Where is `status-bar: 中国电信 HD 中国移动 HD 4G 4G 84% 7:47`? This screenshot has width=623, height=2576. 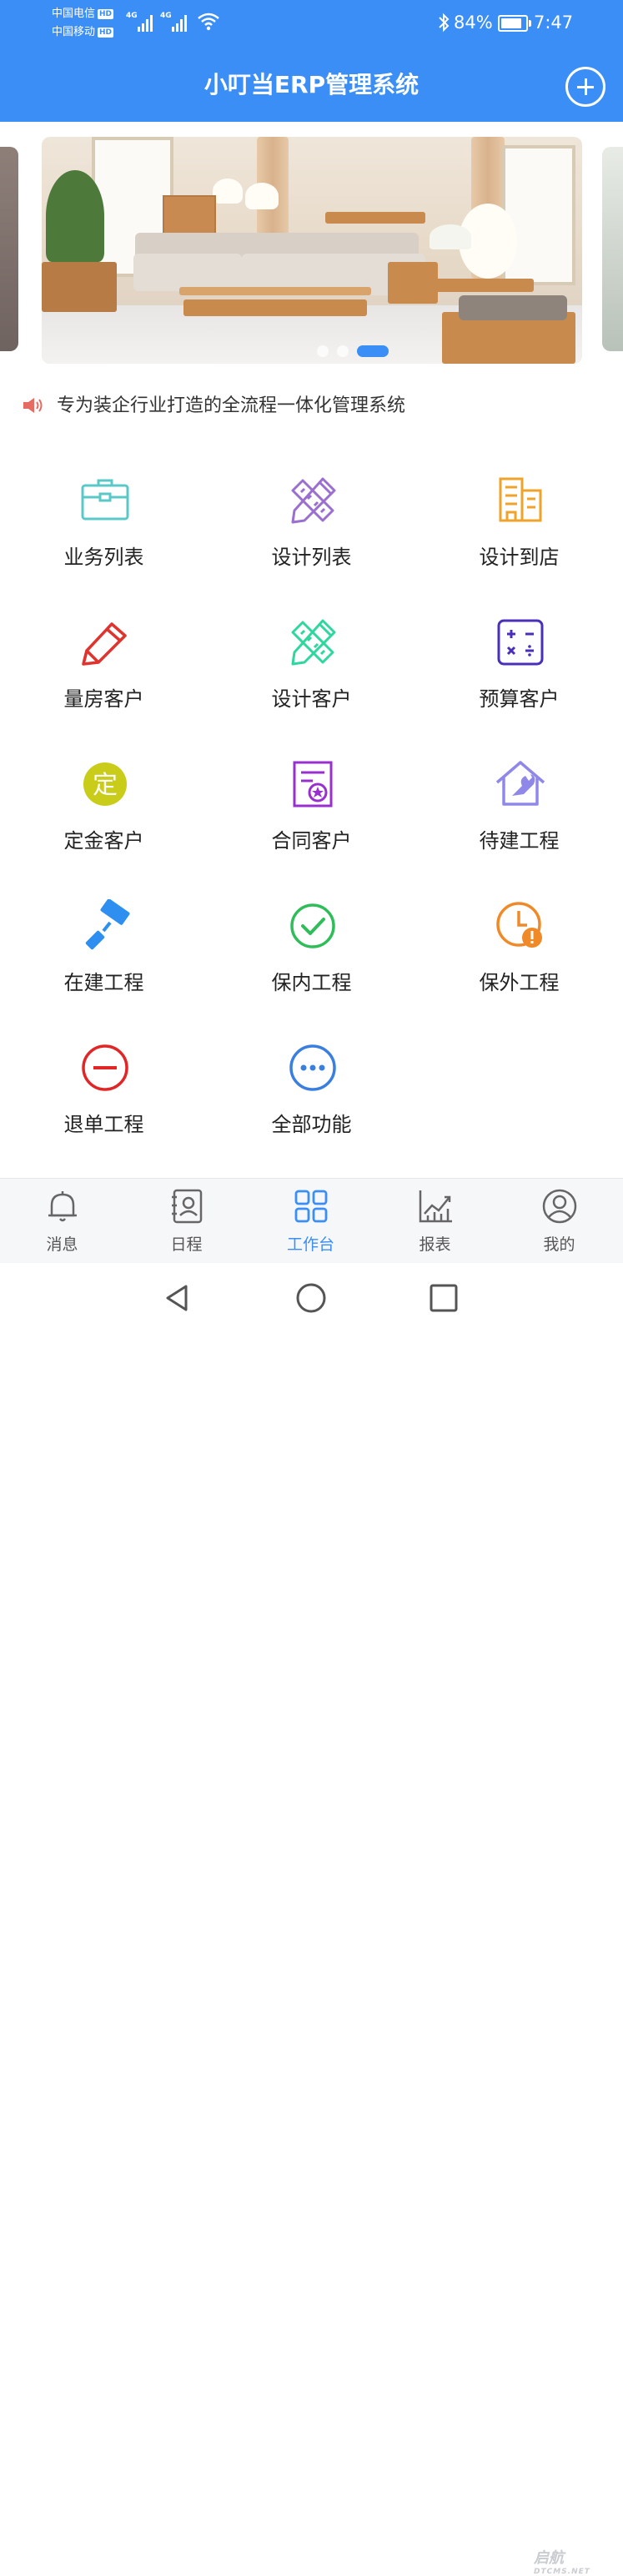
status-bar: 中国电信 HD 中国移动 HD 4G 4G 84% 7:47 is located at coordinates (311, 23).